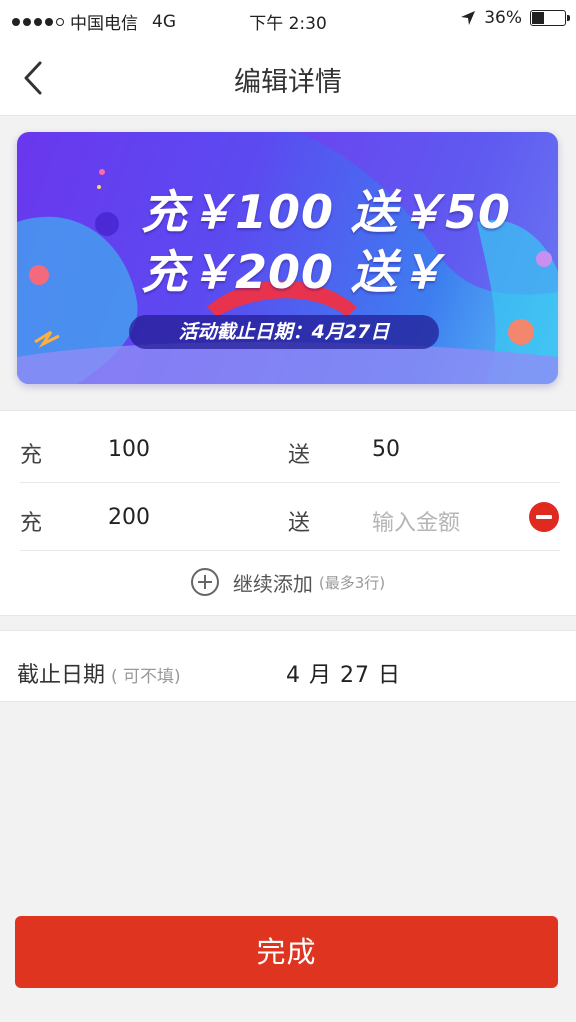 The image size is (576, 1022). I want to click on charge-amount-input: 100, so click(129, 449).